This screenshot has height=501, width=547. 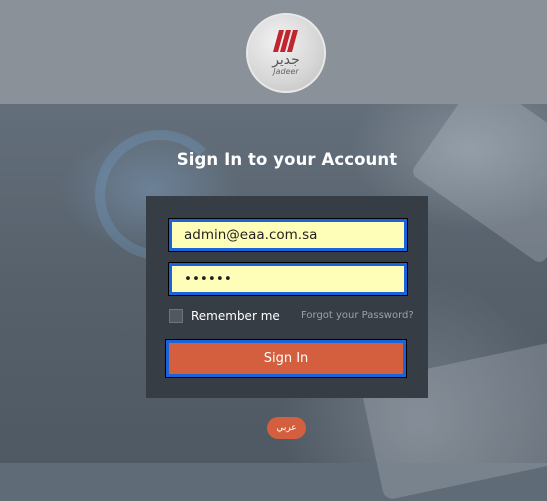 I want to click on logo-arabic-text: جدير, so click(x=286, y=60).